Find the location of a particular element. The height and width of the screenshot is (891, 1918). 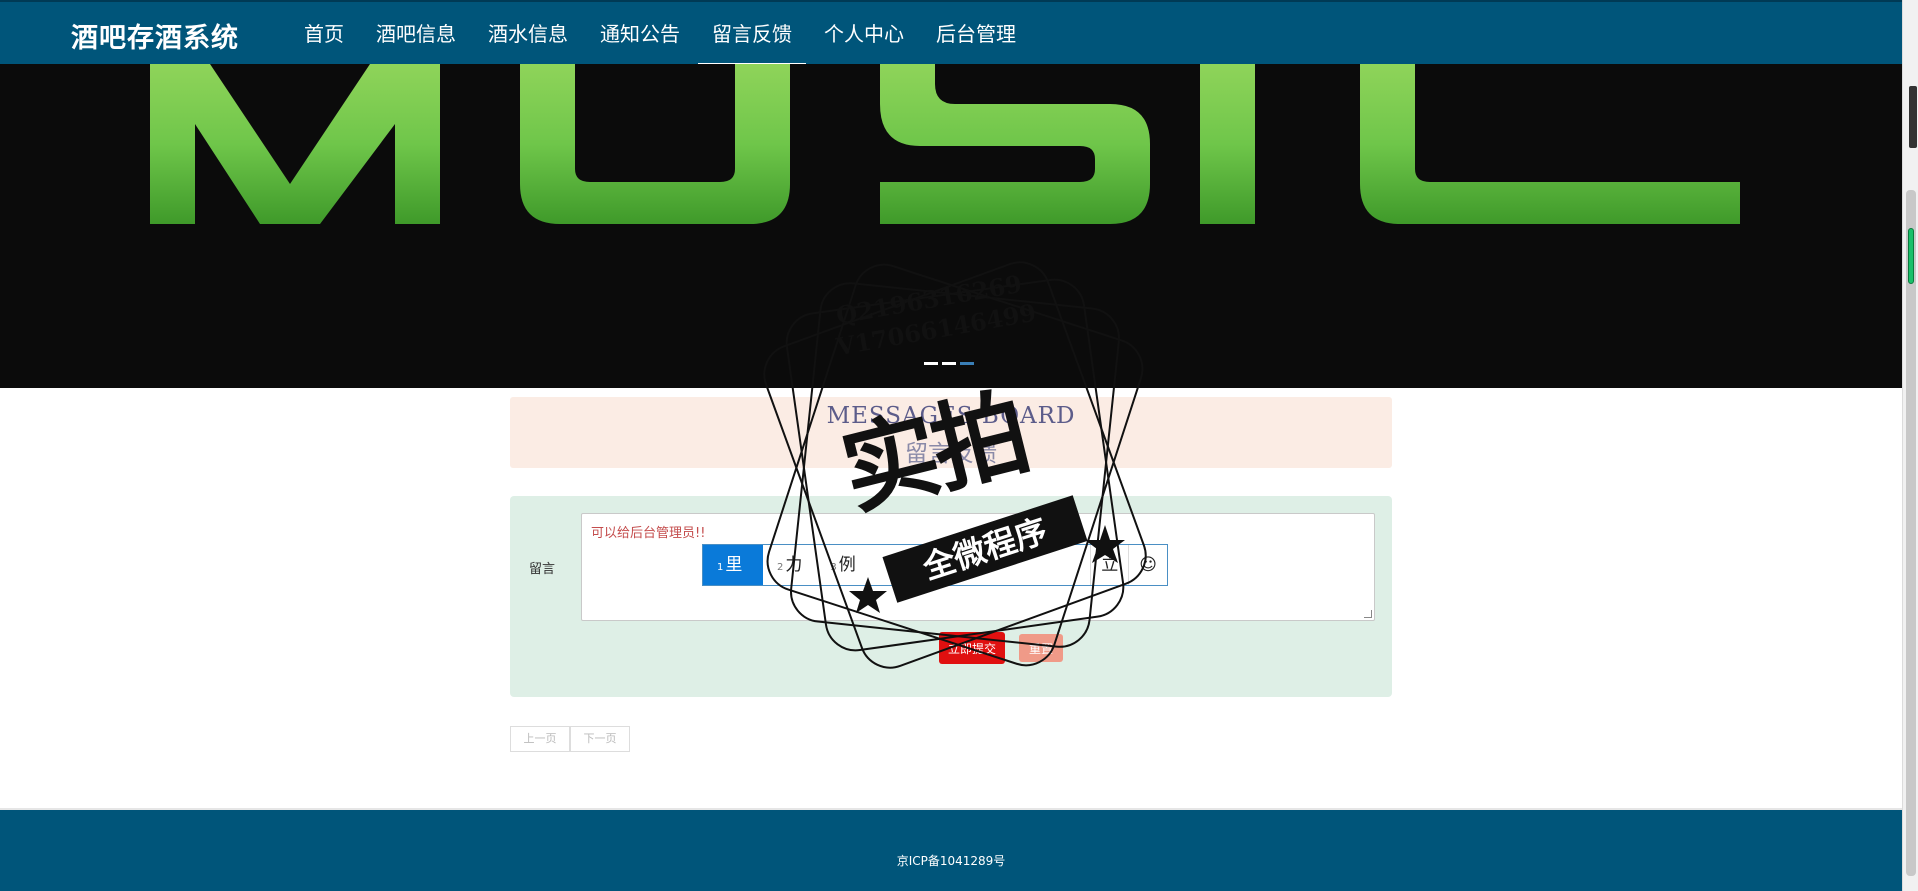

scroll-marker is located at coordinates (1911, 256).